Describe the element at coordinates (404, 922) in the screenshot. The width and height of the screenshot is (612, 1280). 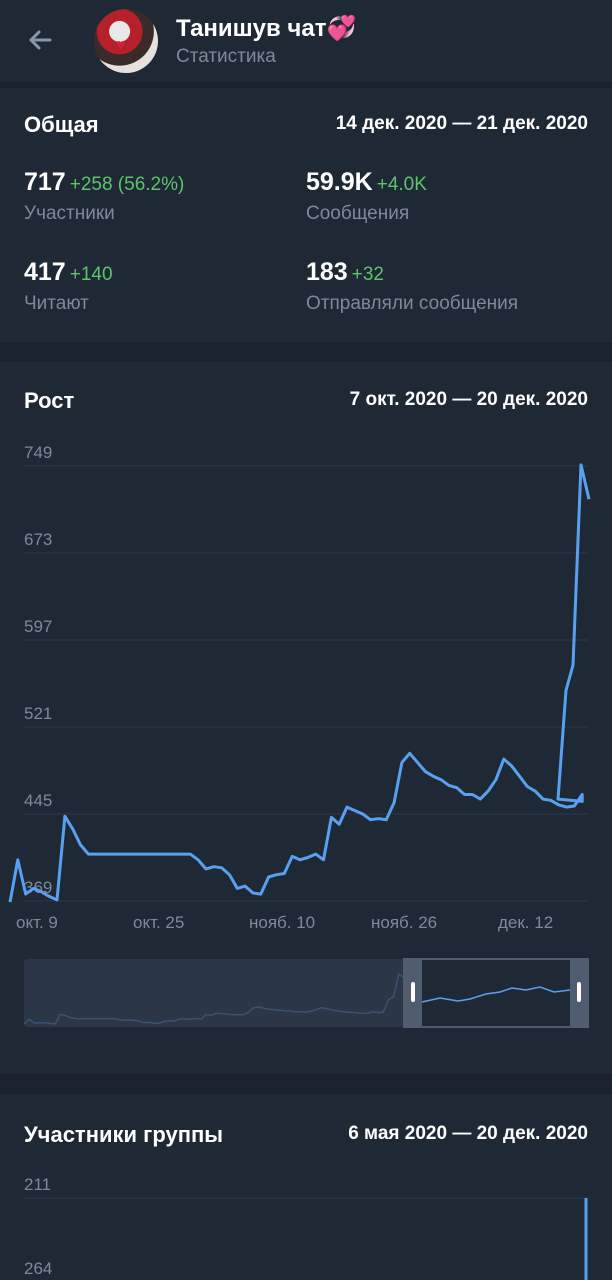
I see `x-tick-label: нояб. 26` at that location.